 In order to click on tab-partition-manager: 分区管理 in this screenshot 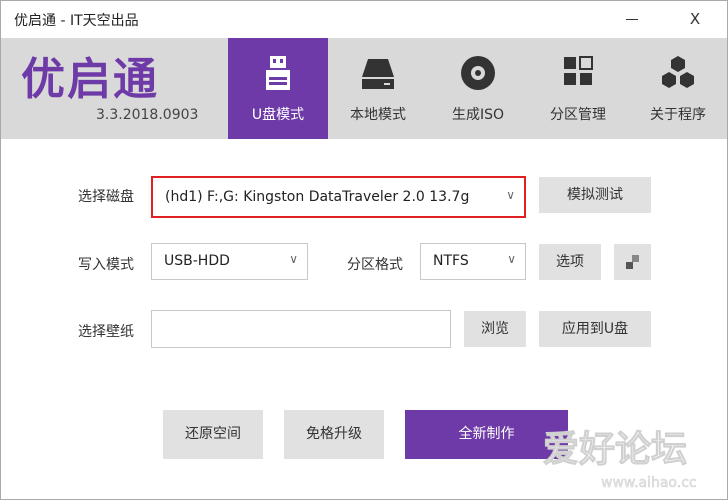, I will do `click(578, 88)`.